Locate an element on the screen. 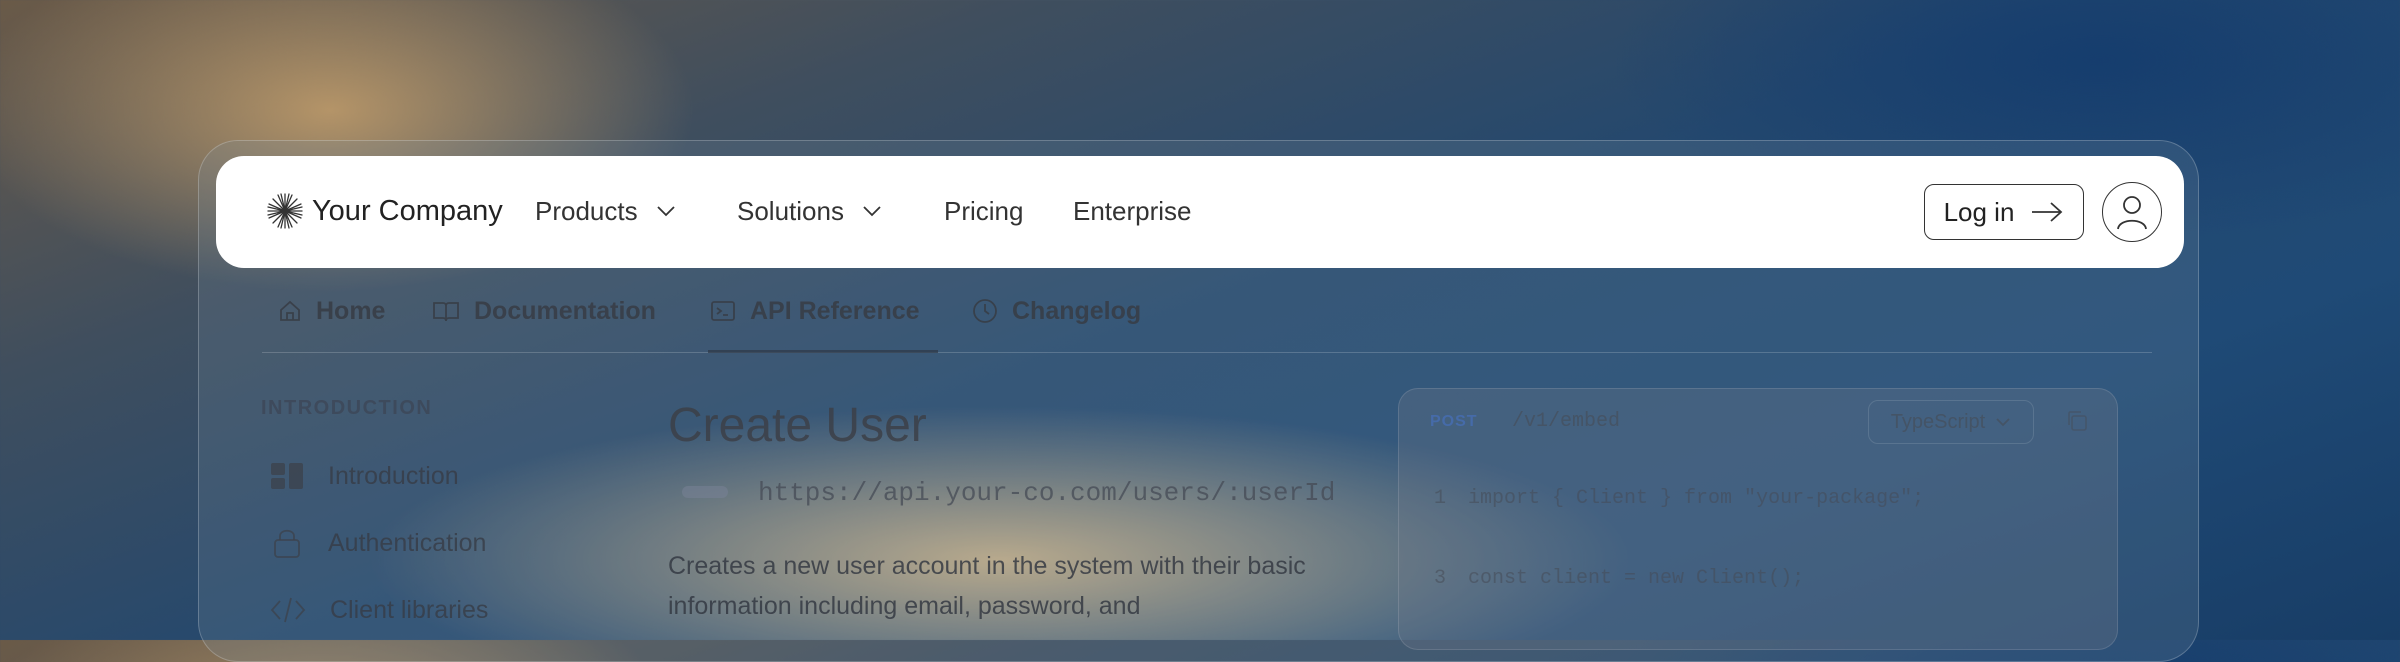 This screenshot has width=2400, height=662. sidebar-item-client-libraries: Client libraries is located at coordinates (379, 610).